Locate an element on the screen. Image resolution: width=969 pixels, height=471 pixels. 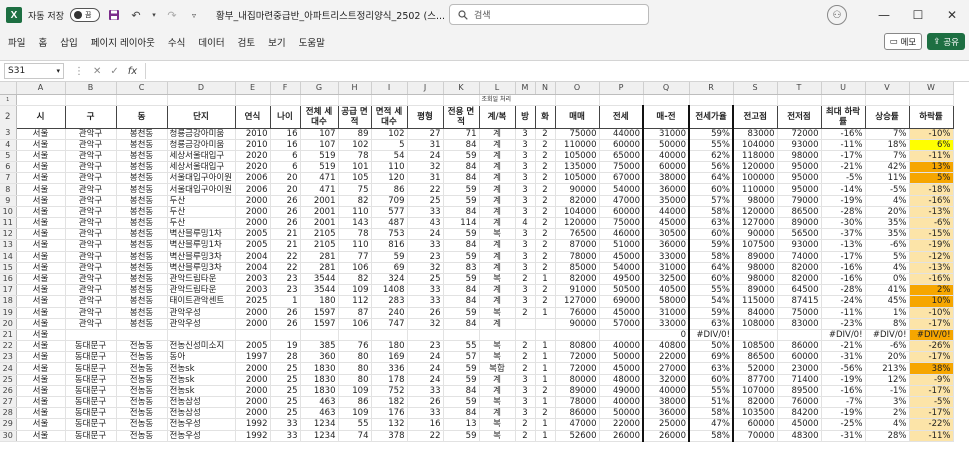
cell: 84200 is located at coordinates (799, 413).